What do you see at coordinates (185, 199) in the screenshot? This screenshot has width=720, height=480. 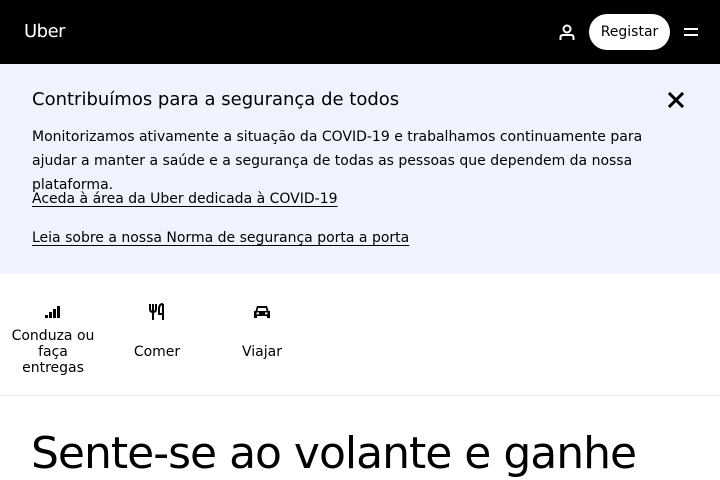 I see `covid-hub-link: Aceda à área da Uber dedicada à COVID-19` at bounding box center [185, 199].